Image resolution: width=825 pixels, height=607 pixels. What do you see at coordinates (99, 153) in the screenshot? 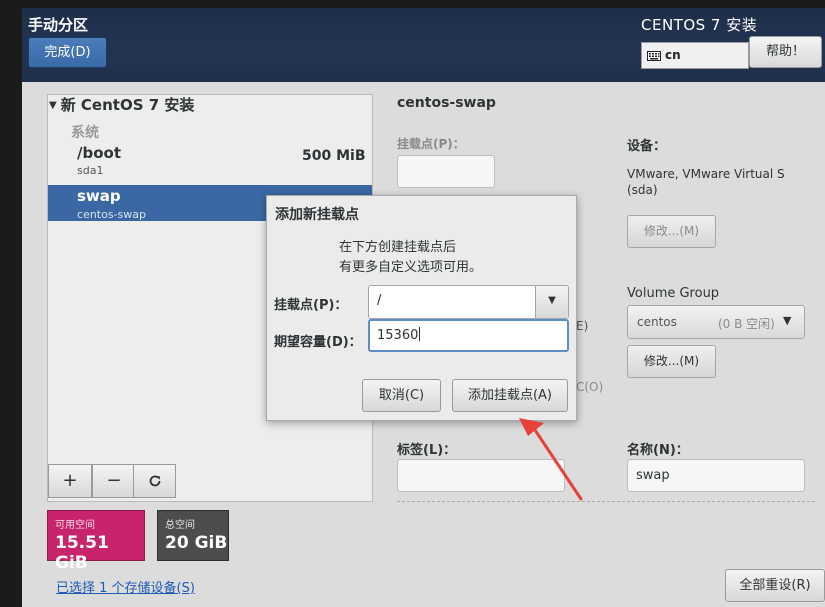
I see `boot-mount-label: /boot` at bounding box center [99, 153].